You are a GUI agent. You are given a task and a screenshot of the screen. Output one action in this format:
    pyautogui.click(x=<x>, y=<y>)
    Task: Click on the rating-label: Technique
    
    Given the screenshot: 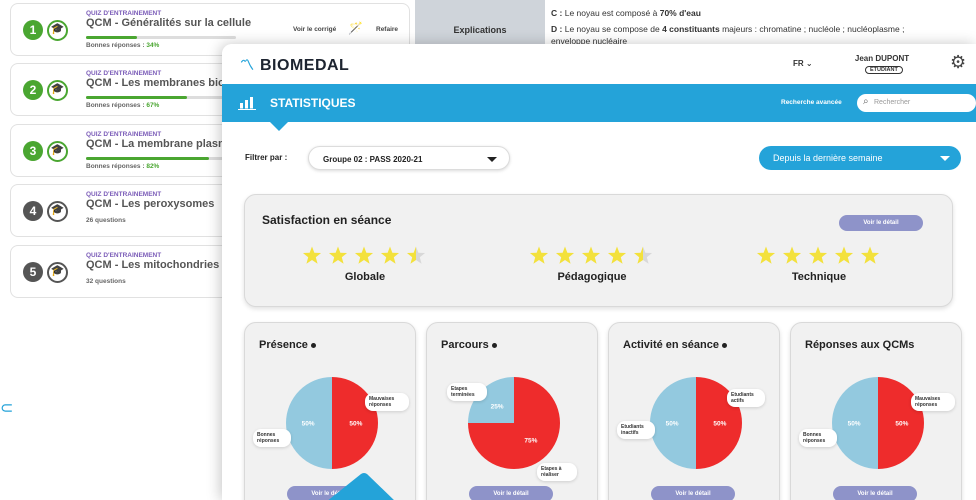 What is the action you would take?
    pyautogui.click(x=819, y=277)
    